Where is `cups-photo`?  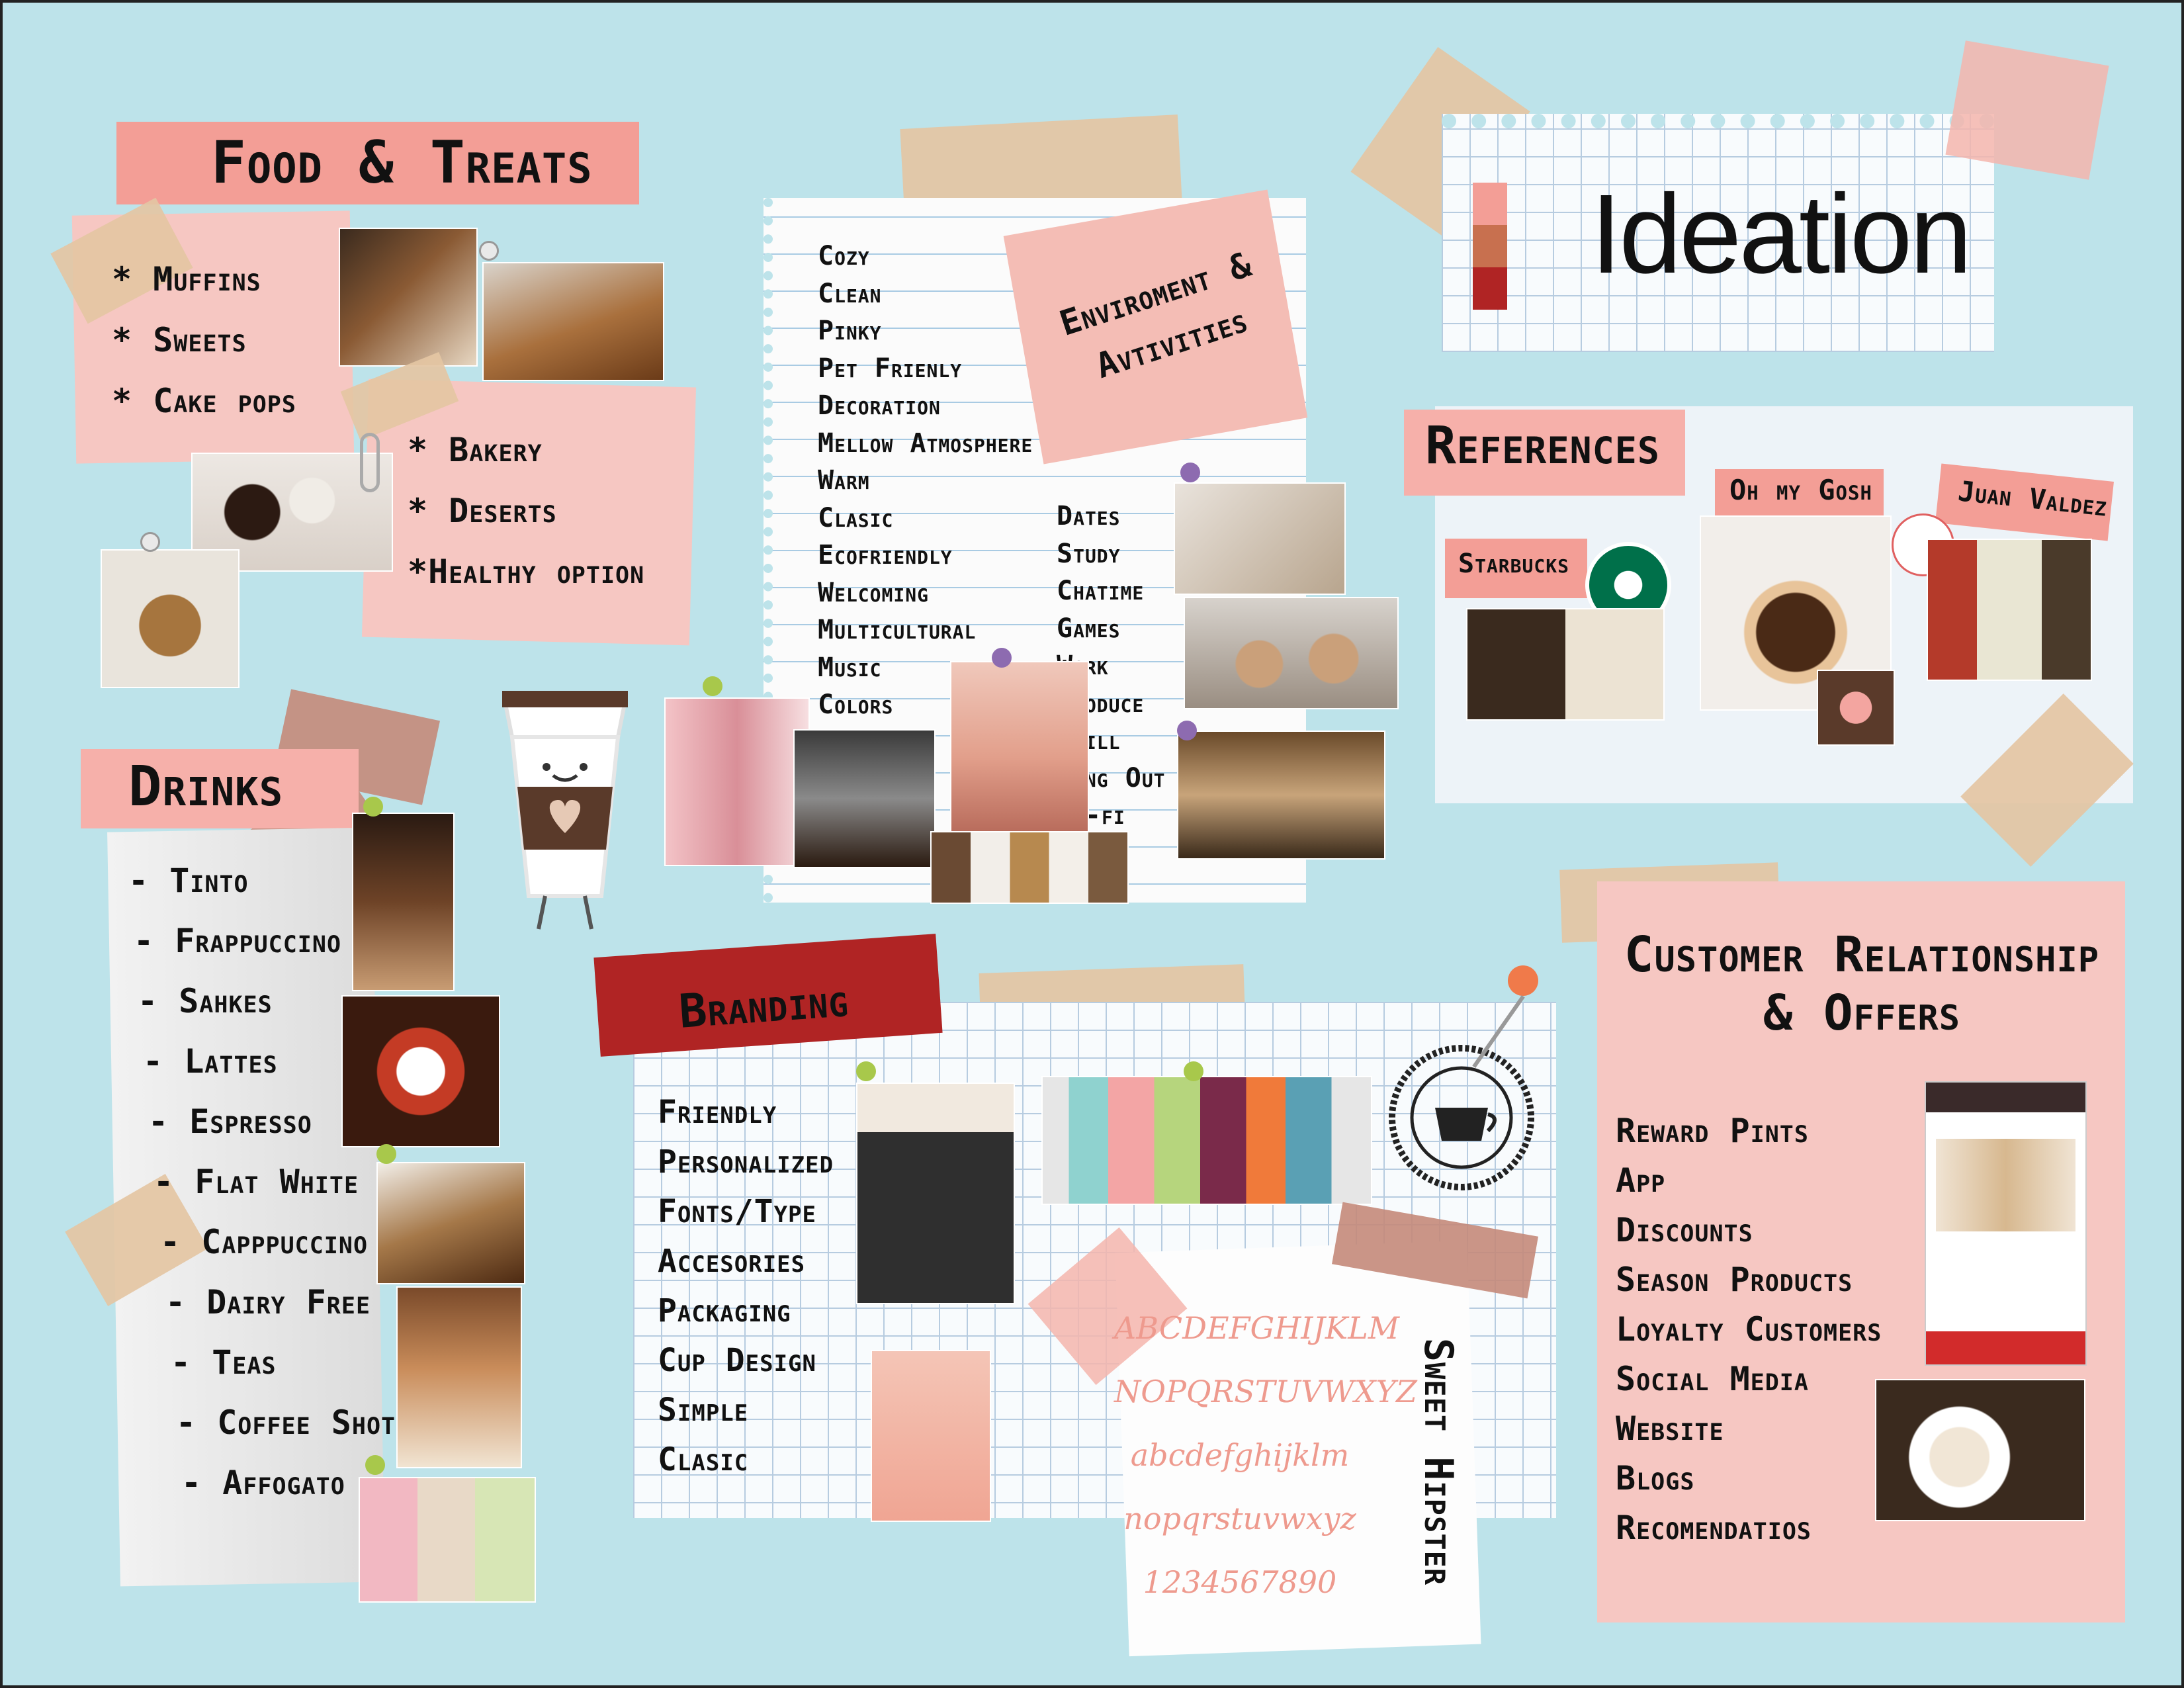 cups-photo is located at coordinates (931, 1436).